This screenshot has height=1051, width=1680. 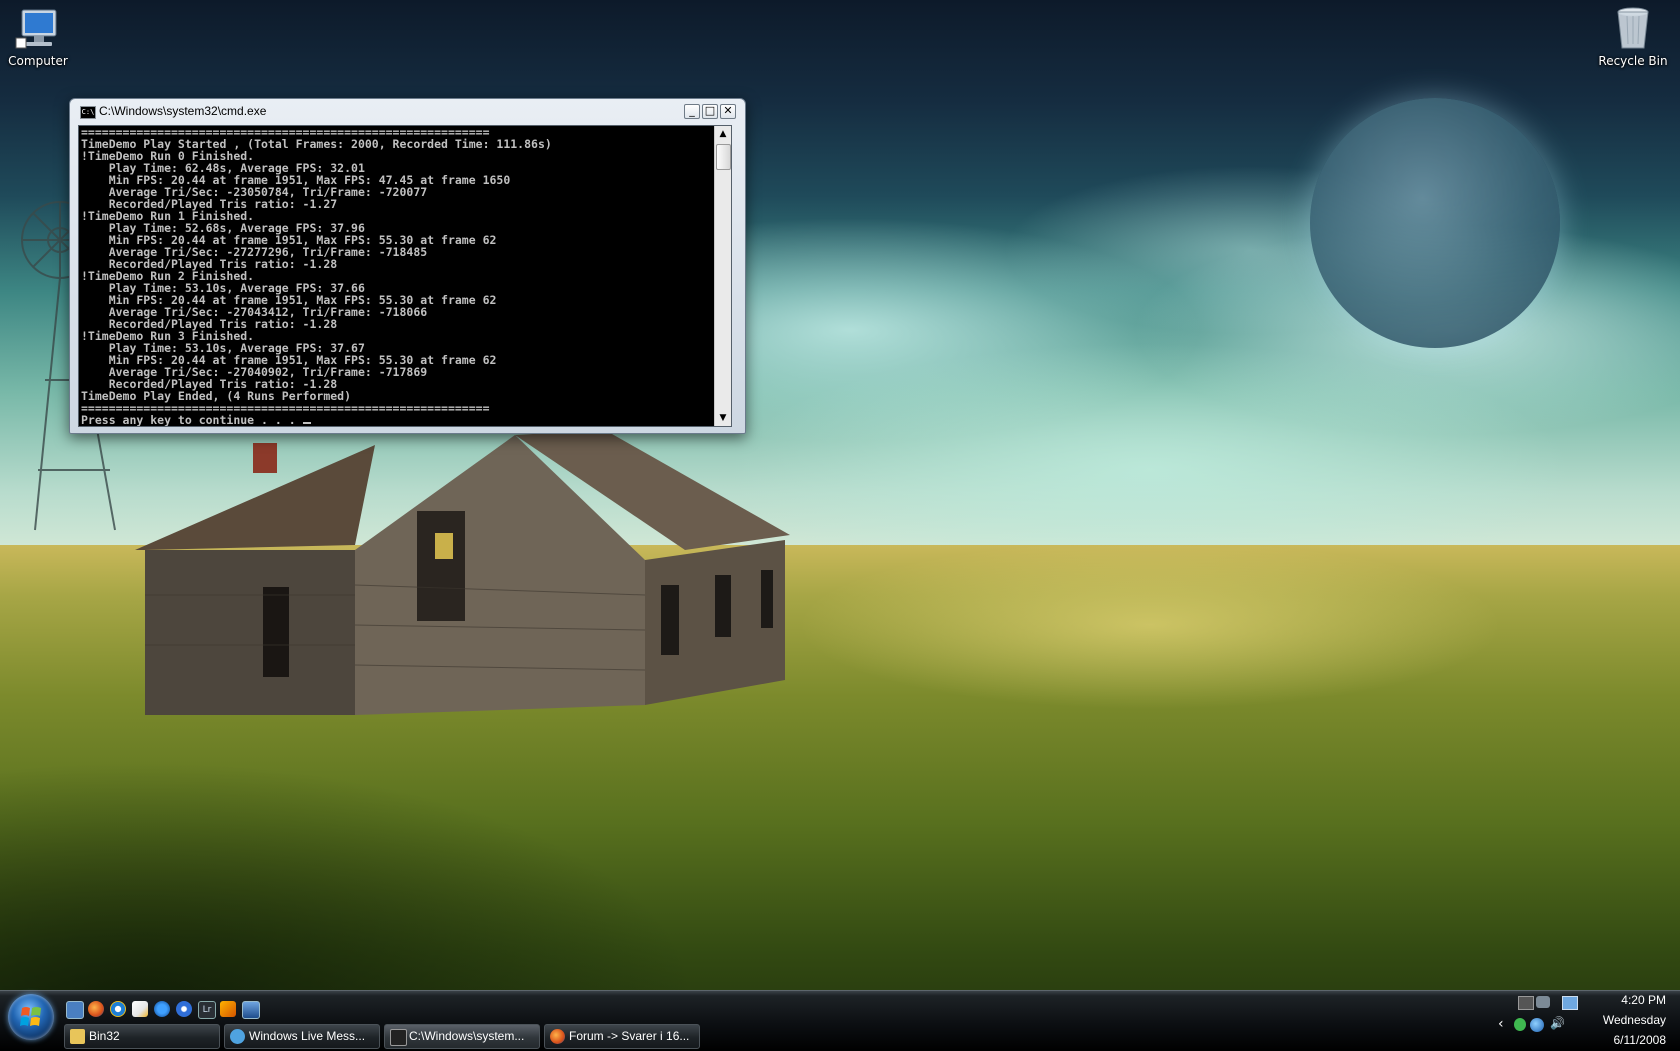 What do you see at coordinates (692, 111) in the screenshot?
I see `minimize-button: _` at bounding box center [692, 111].